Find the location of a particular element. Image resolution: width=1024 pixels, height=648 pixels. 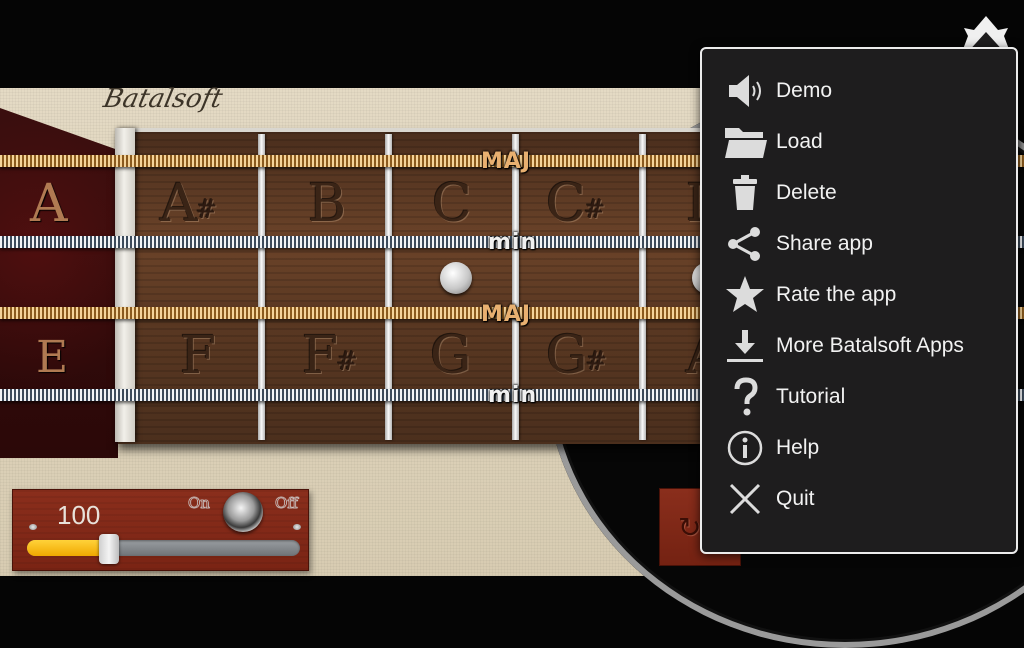

note-button: C# is located at coordinates (577, 204).